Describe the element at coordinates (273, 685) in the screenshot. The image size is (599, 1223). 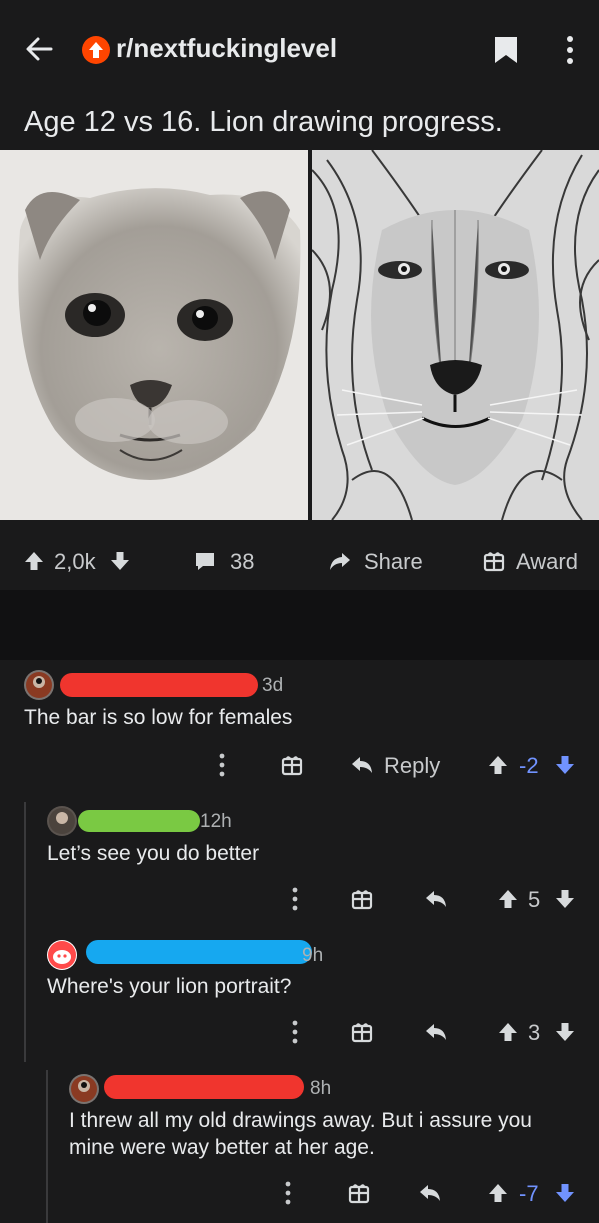
I see `comment-age: 3d` at that location.